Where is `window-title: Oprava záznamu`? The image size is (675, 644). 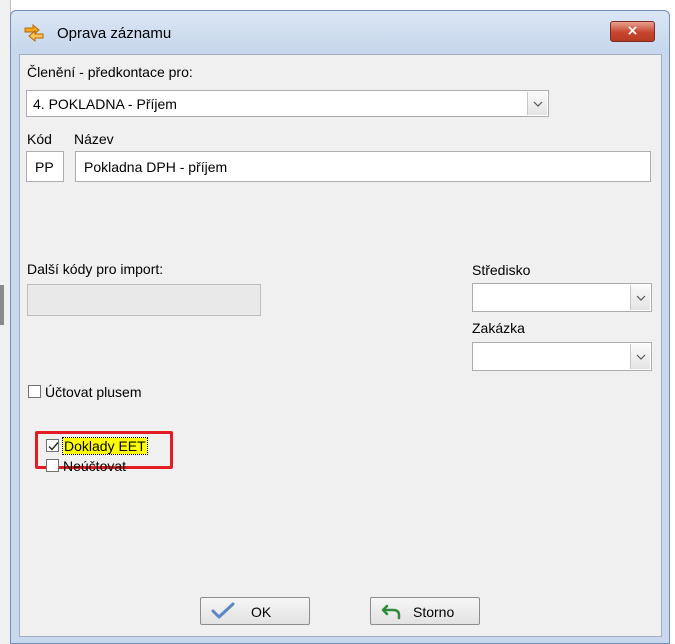 window-title: Oprava záznamu is located at coordinates (114, 33).